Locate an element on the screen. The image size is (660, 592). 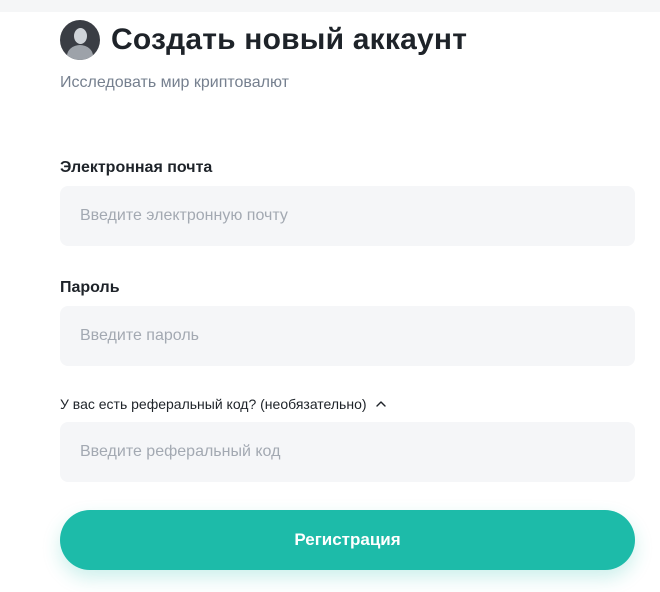
referral-code-input is located at coordinates (347, 452).